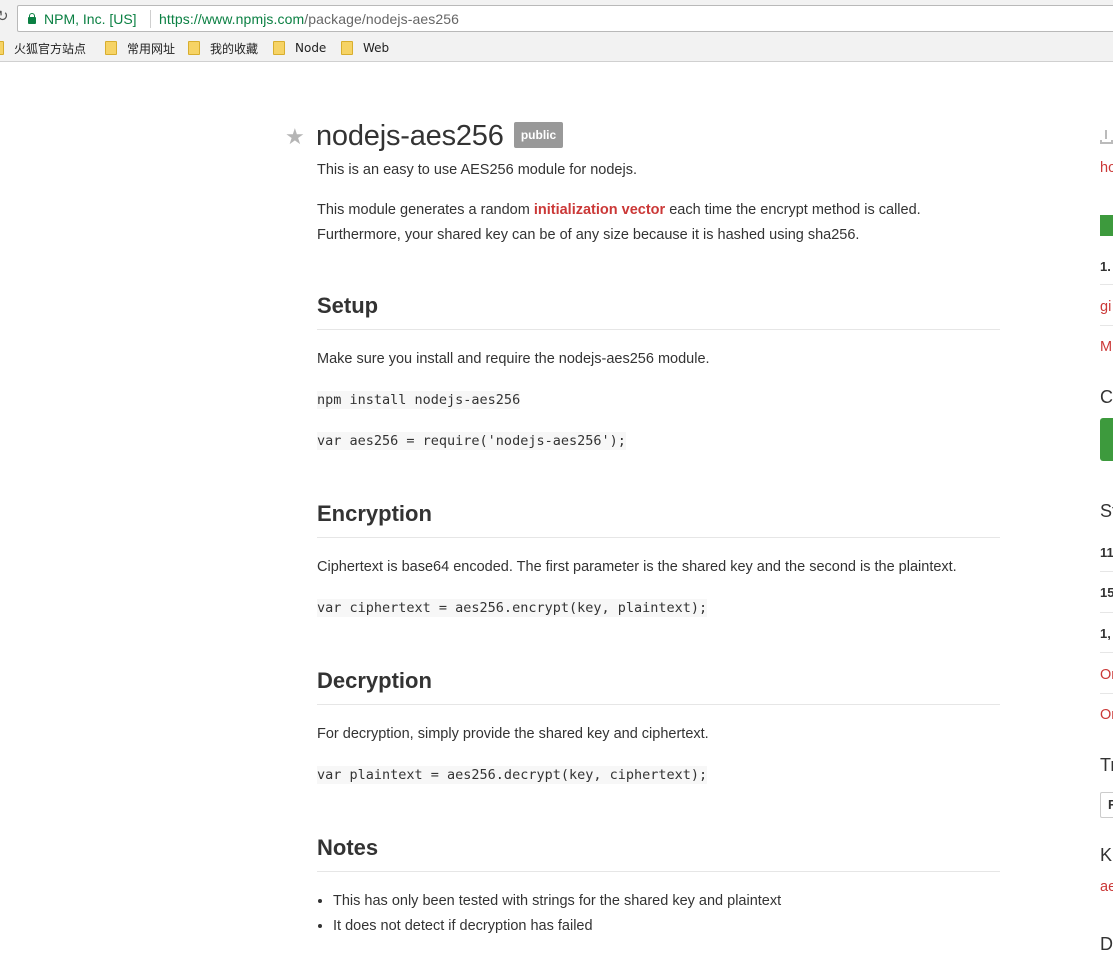 Image resolution: width=1113 pixels, height=971 pixels. What do you see at coordinates (658, 400) in the screenshot?
I see `install-code: npm install nodejs-aes256` at bounding box center [658, 400].